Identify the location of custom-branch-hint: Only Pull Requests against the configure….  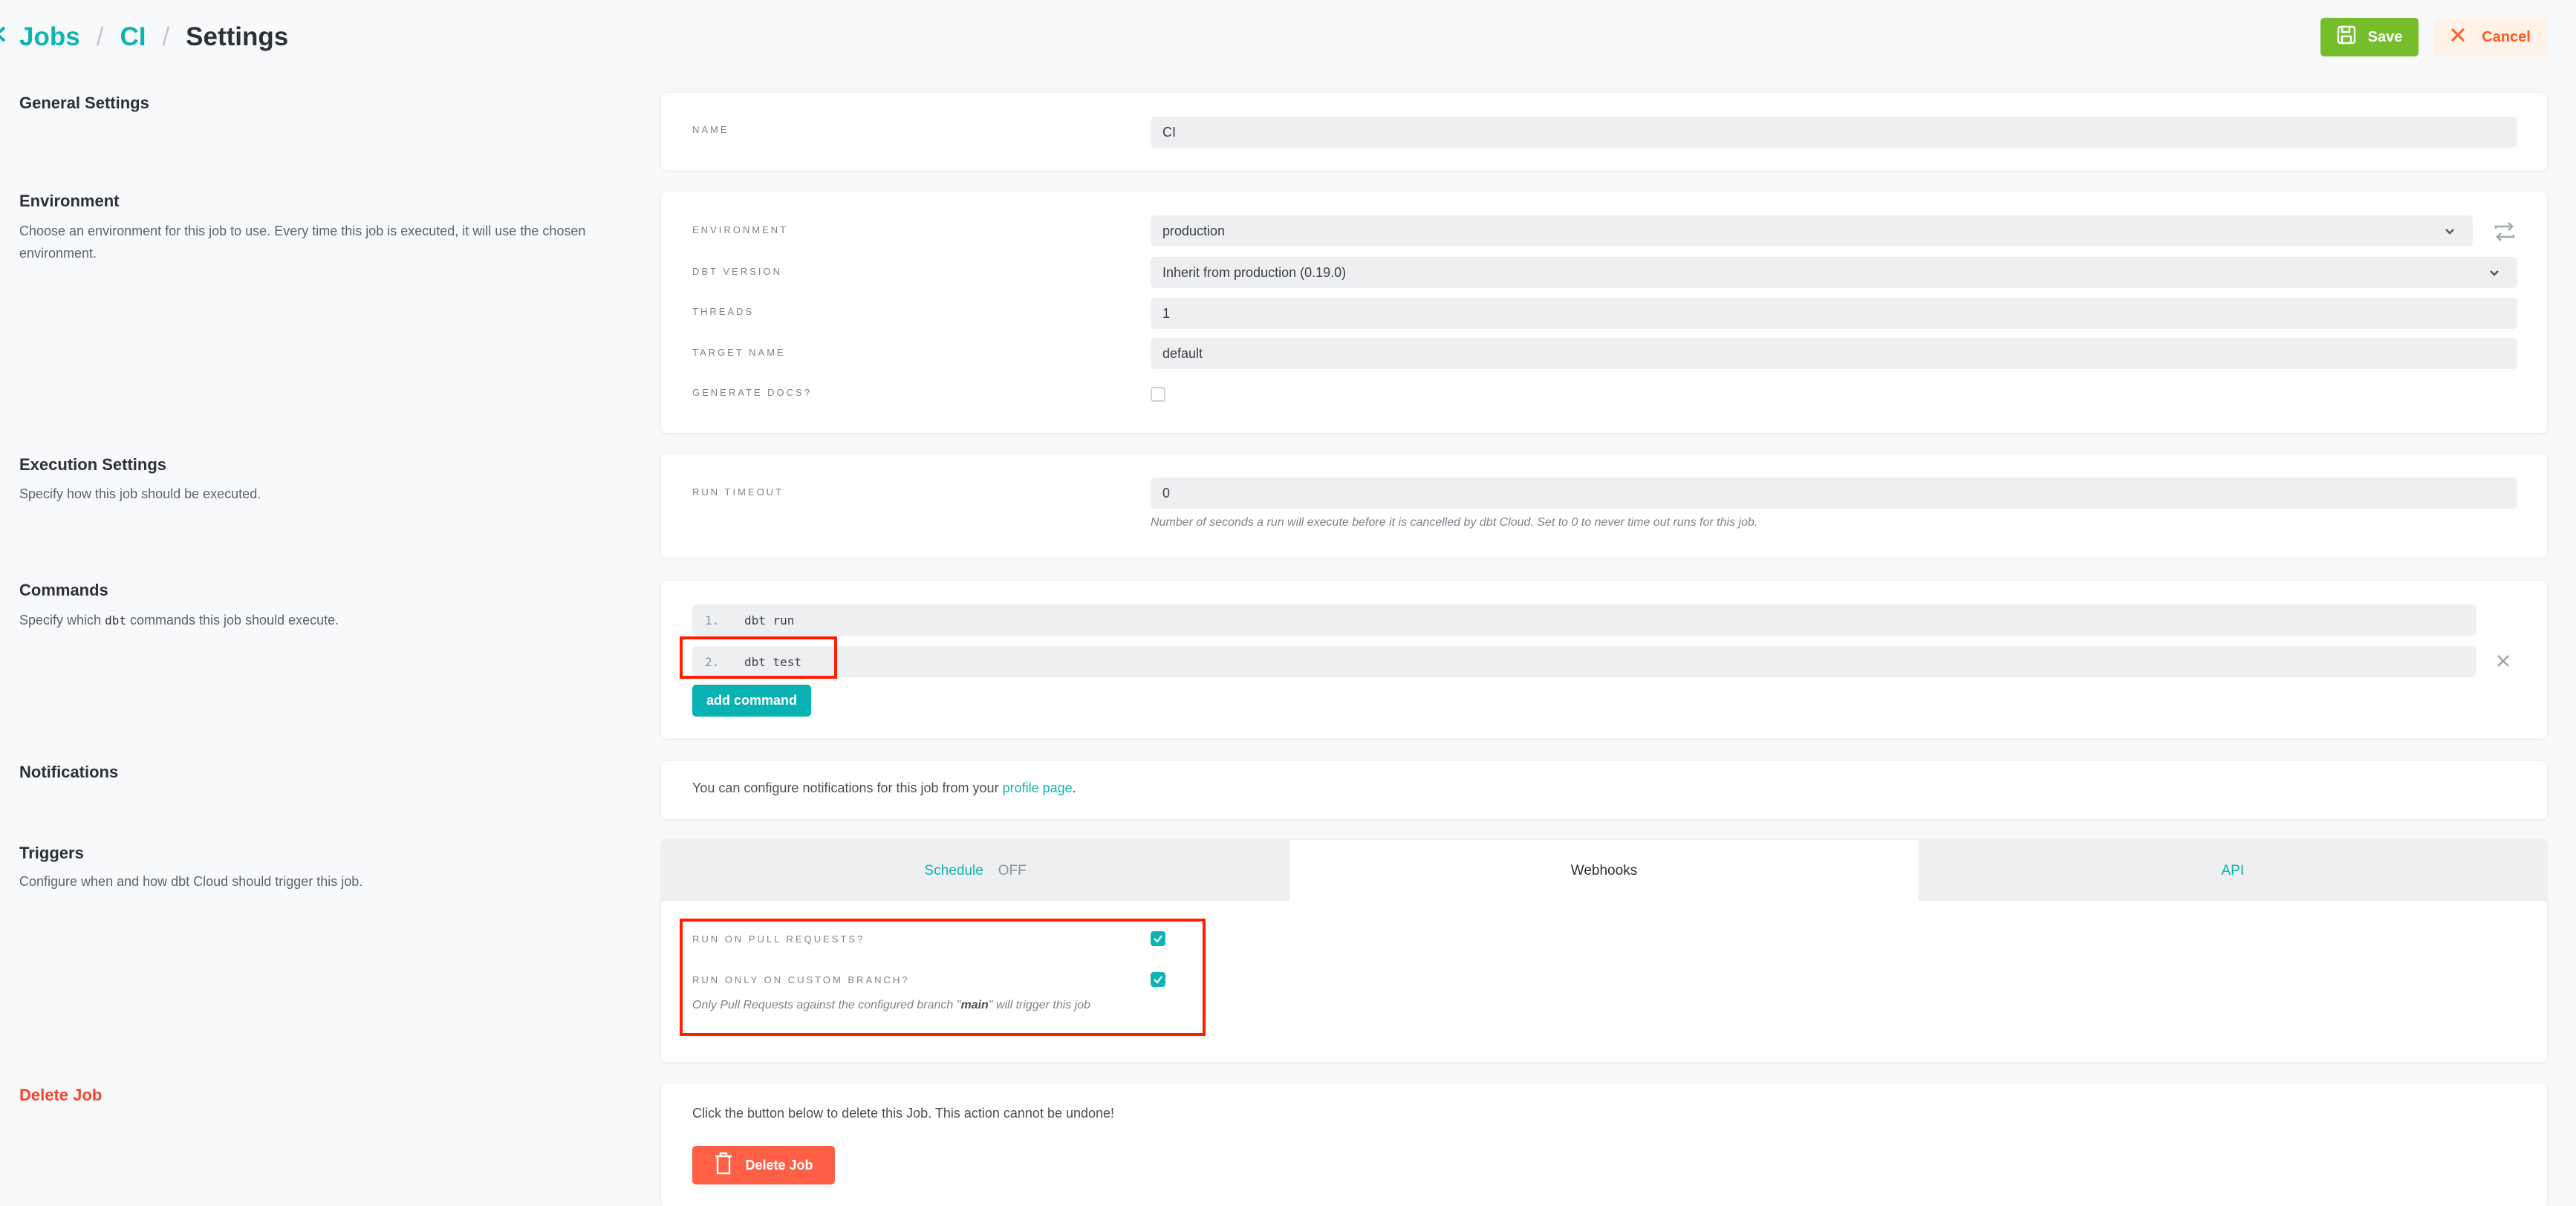
(912, 1005).